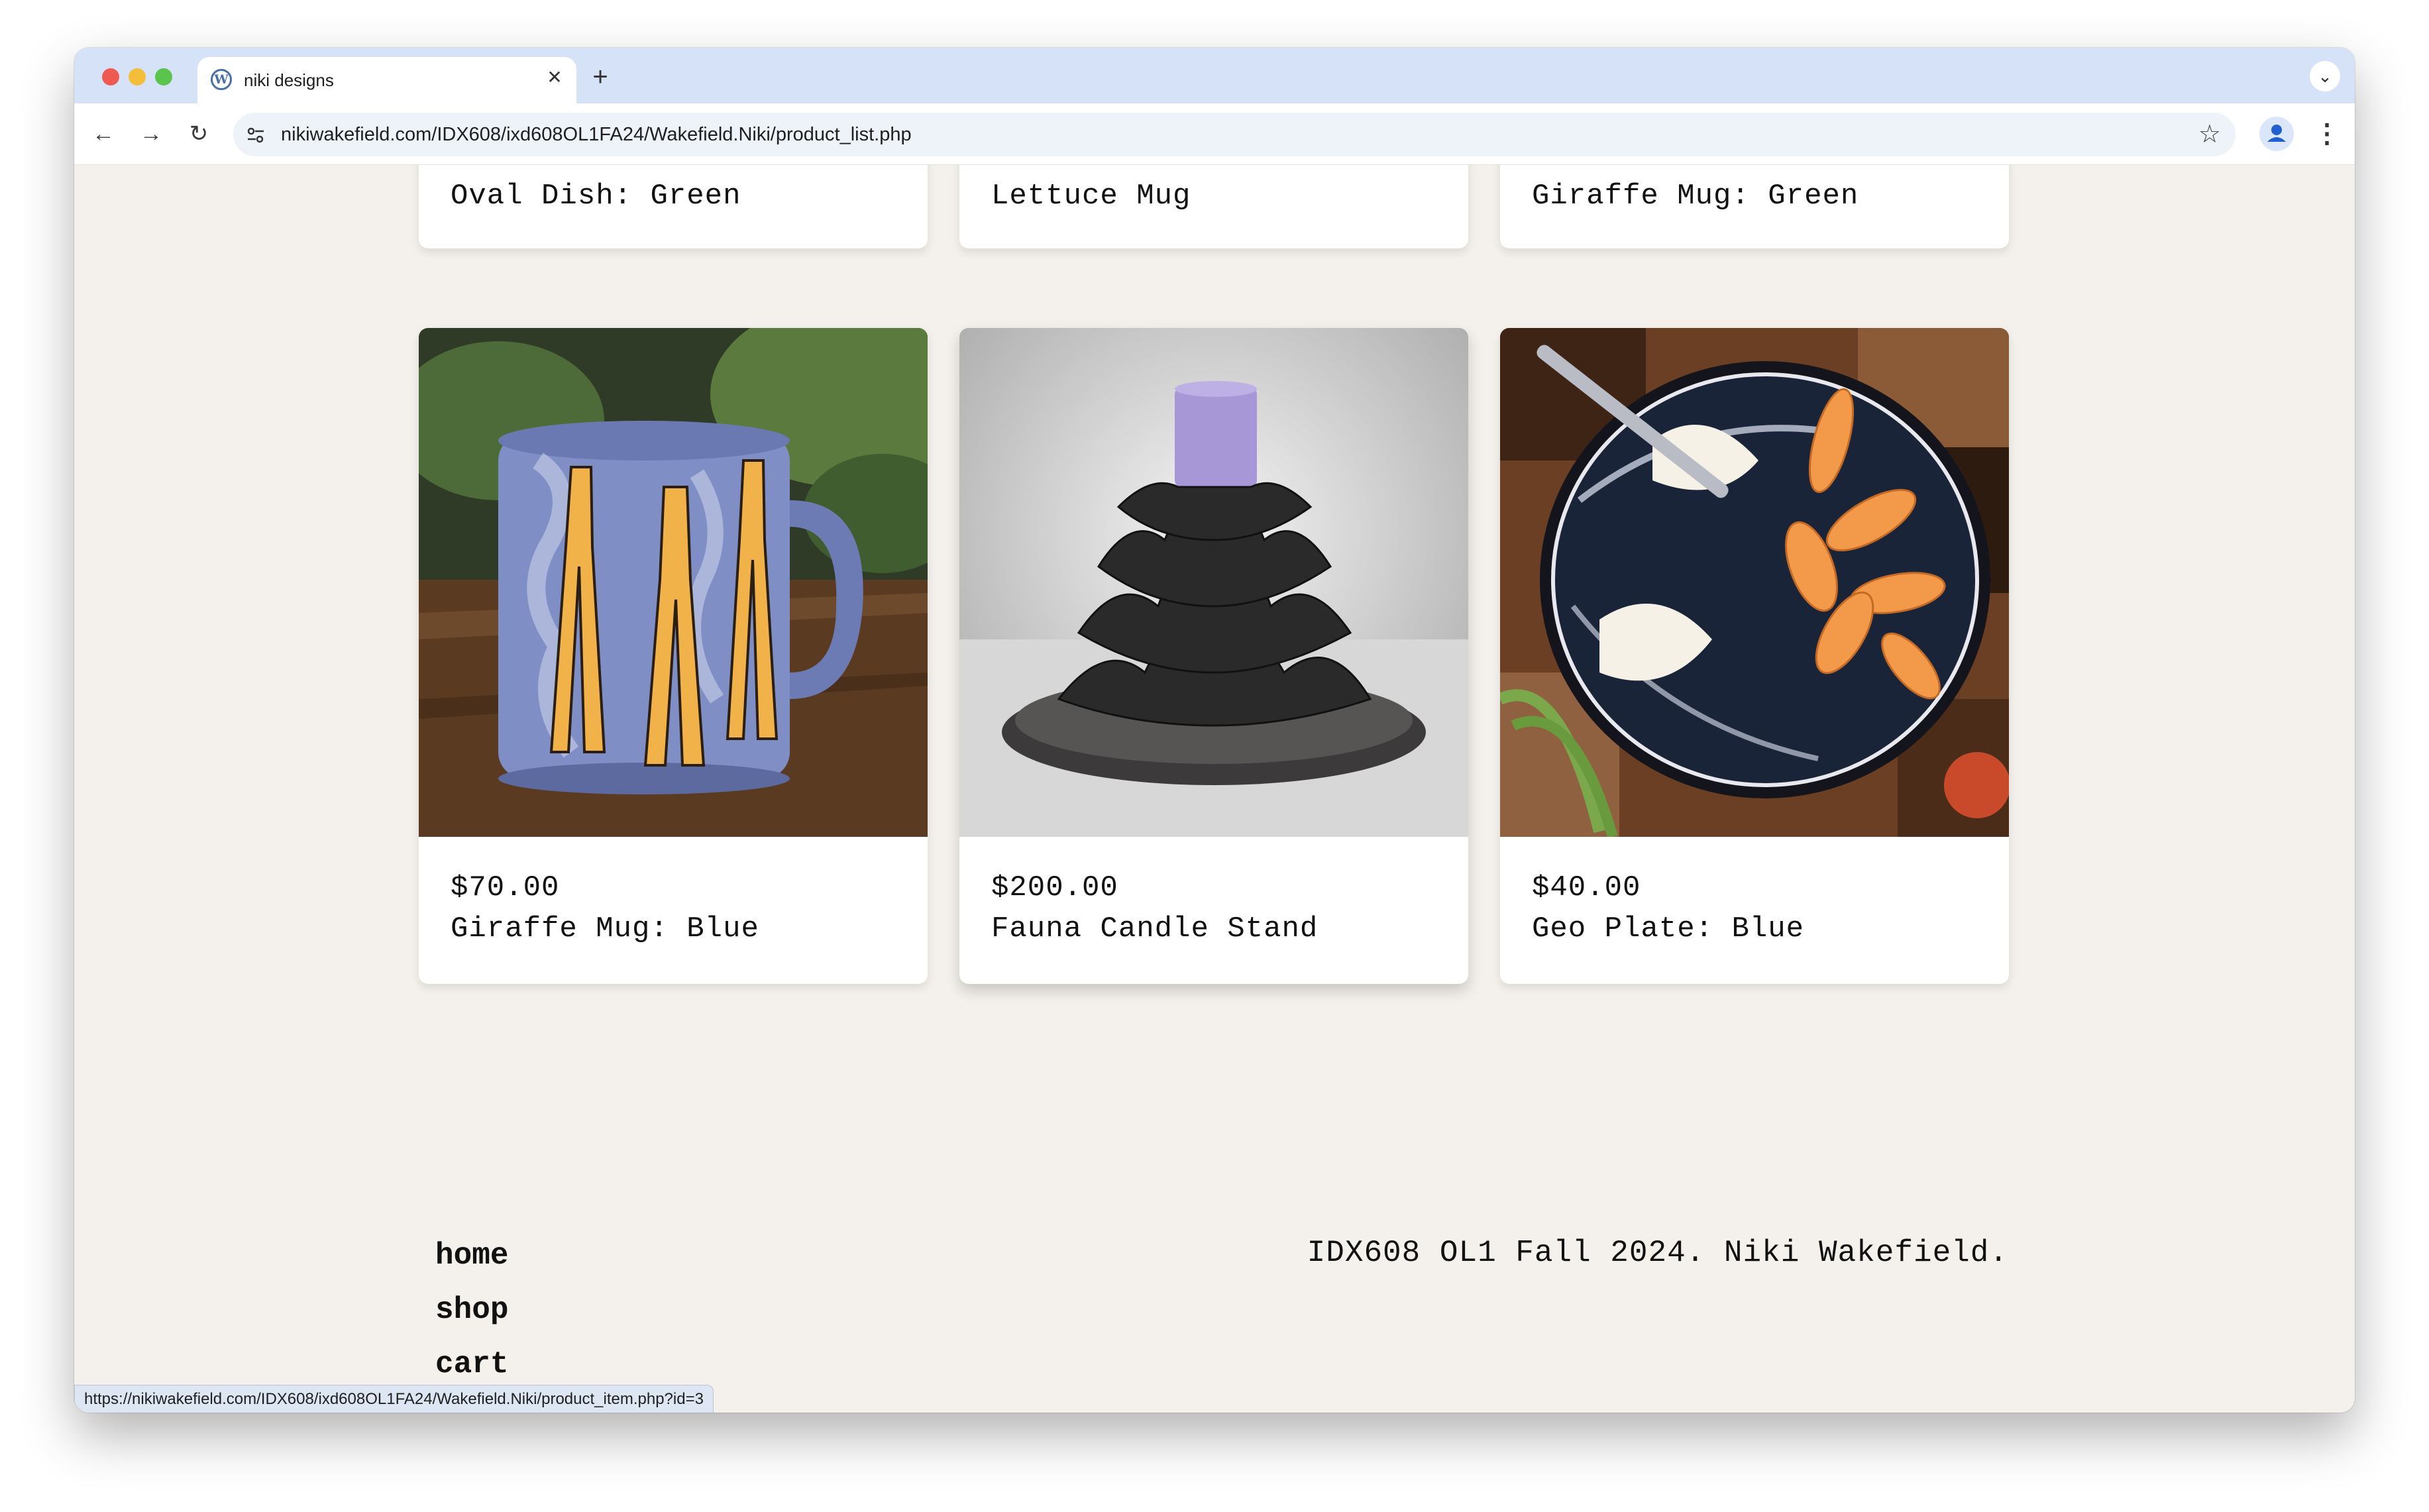  What do you see at coordinates (110, 76) in the screenshot?
I see `close-window-button` at bounding box center [110, 76].